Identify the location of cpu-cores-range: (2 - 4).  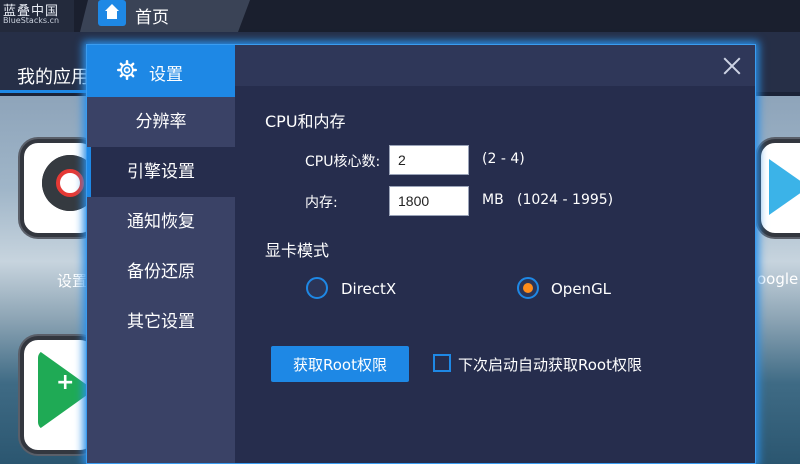
(503, 159).